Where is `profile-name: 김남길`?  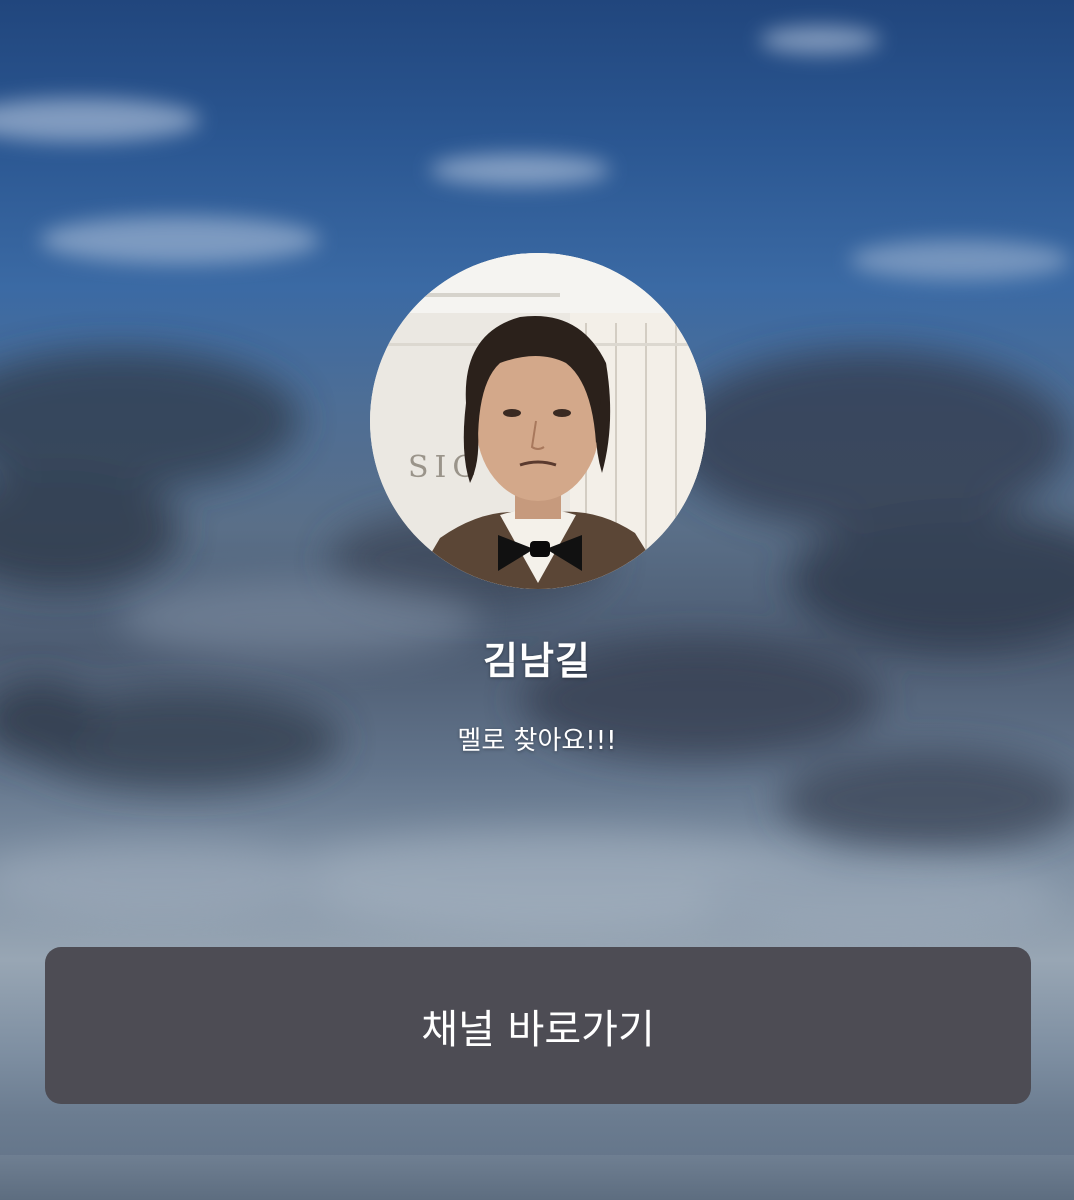 profile-name: 김남길 is located at coordinates (537, 661).